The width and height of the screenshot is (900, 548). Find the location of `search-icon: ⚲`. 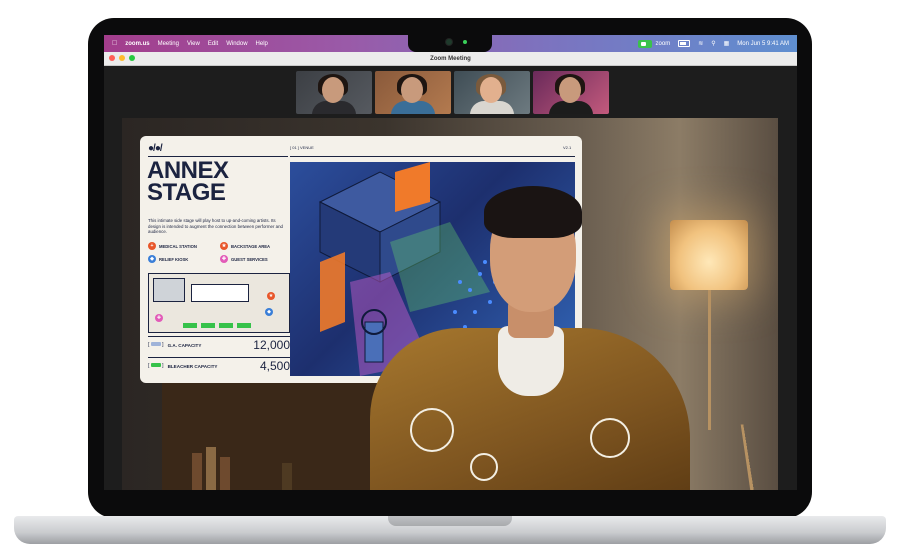

search-icon: ⚲ is located at coordinates (713, 43).